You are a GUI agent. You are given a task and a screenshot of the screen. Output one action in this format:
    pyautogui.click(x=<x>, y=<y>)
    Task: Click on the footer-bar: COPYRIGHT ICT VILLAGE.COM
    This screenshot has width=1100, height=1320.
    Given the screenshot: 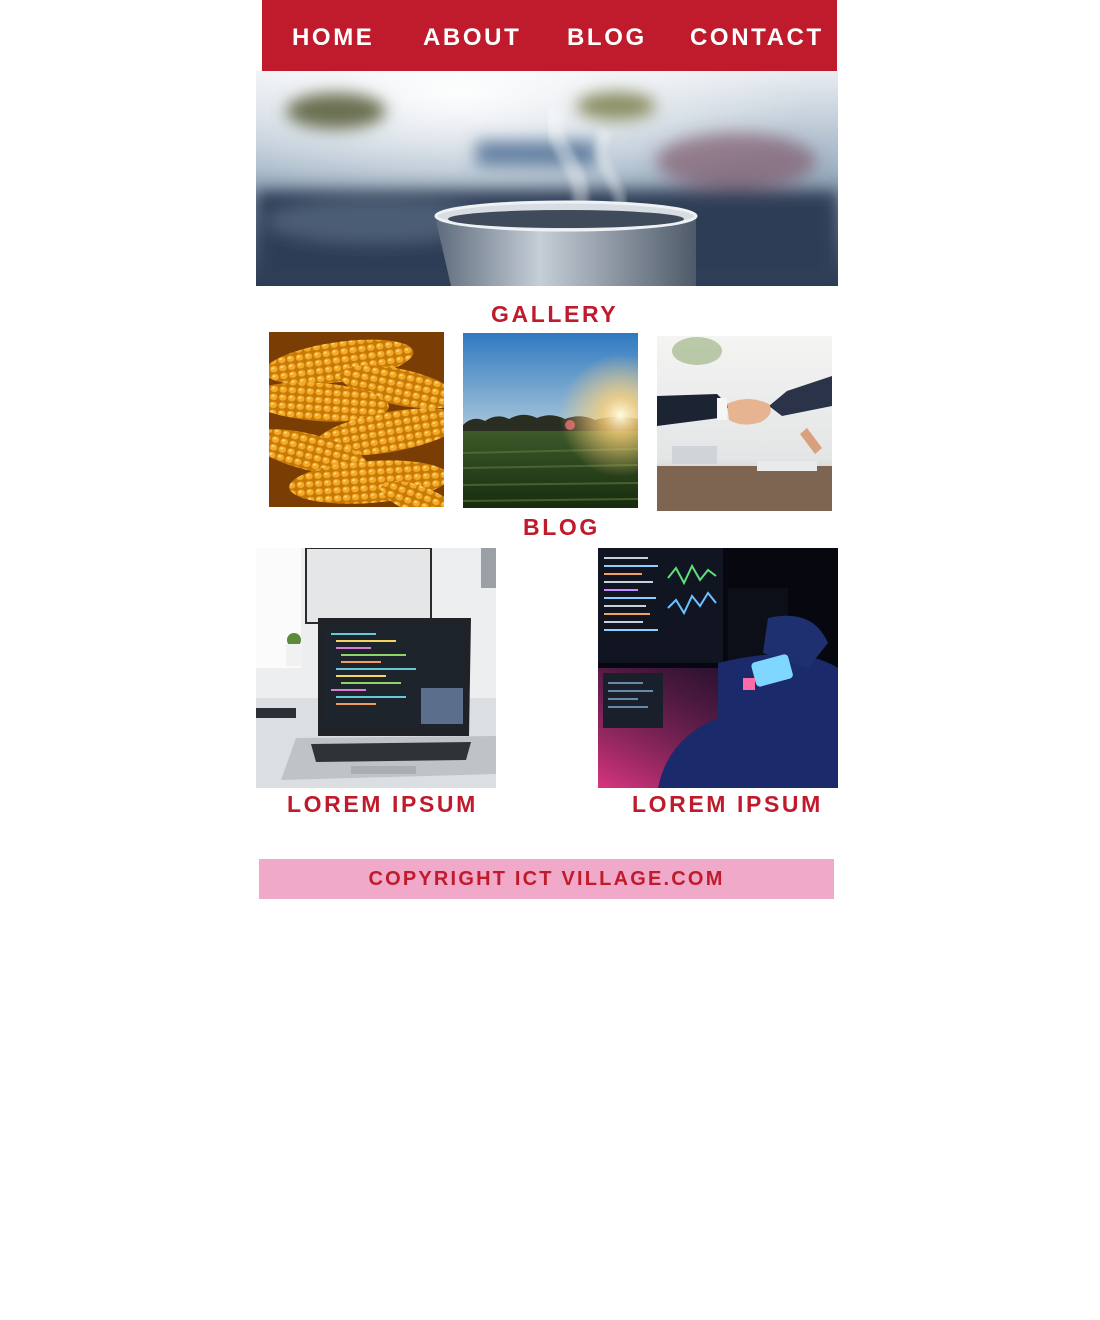 What is the action you would take?
    pyautogui.click(x=546, y=879)
    